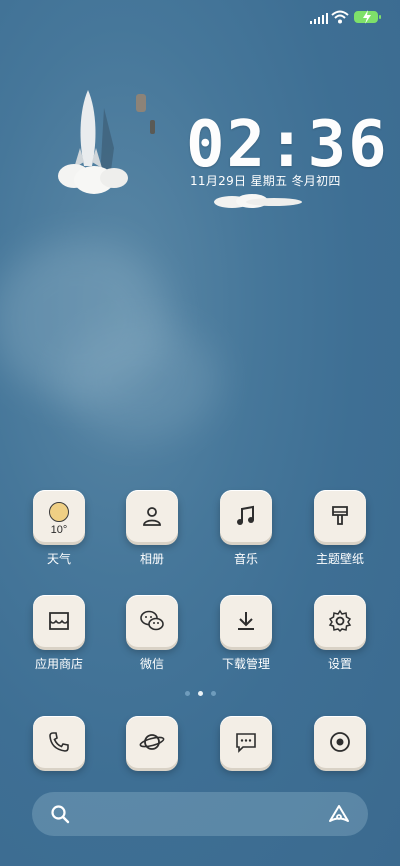  I want to click on cloud-decoration, so click(258, 201).